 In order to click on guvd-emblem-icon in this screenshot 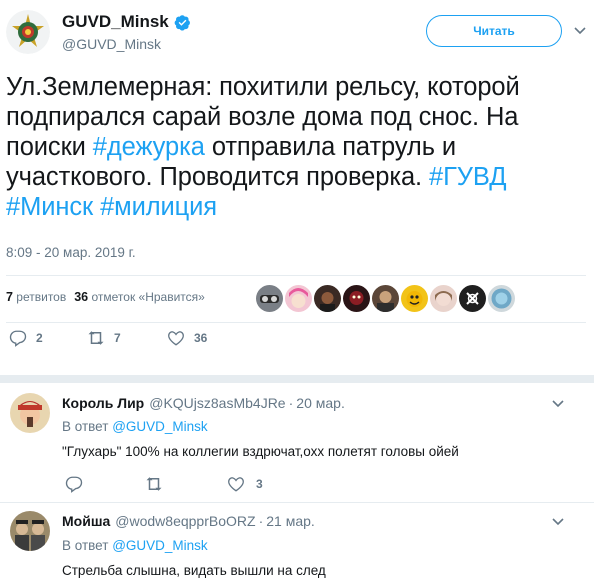, I will do `click(28, 32)`.